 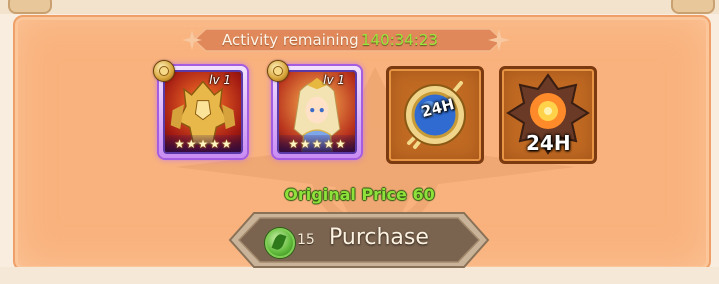 I want to click on duration-label: 24H, so click(x=548, y=143).